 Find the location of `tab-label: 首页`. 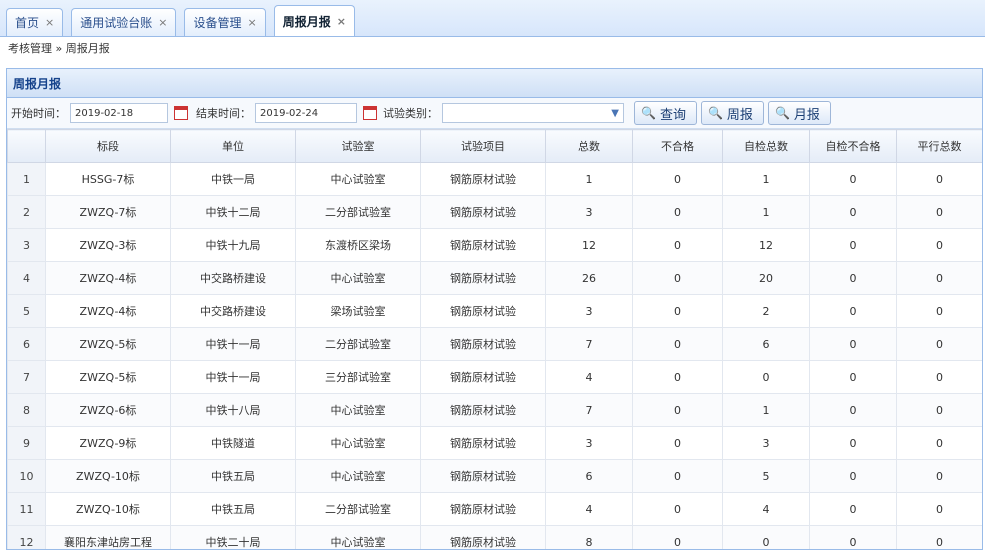

tab-label: 首页 is located at coordinates (27, 22).